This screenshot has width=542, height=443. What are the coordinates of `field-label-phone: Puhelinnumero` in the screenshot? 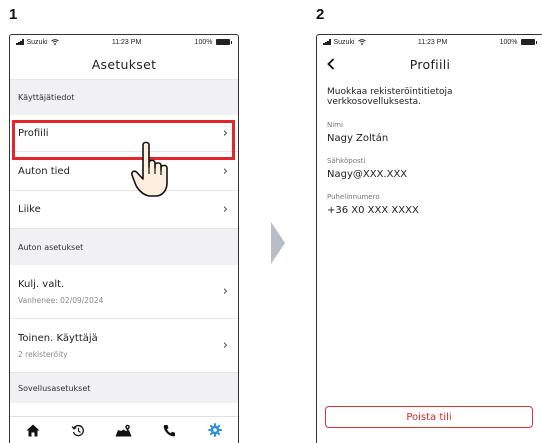 It's located at (353, 197).